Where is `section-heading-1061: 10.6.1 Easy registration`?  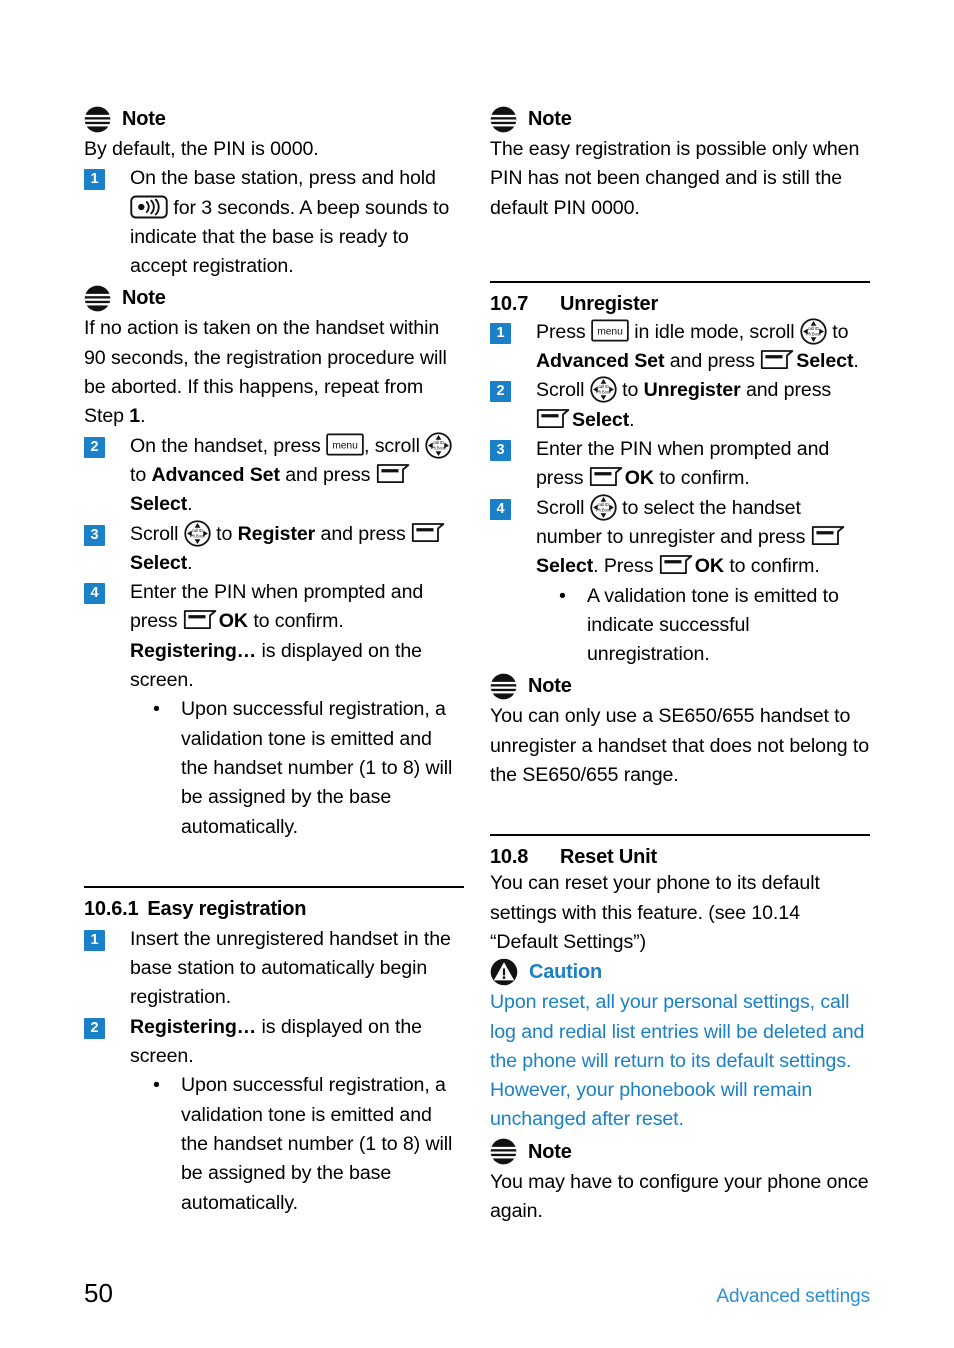 section-heading-1061: 10.6.1 Easy registration is located at coordinates (274, 909).